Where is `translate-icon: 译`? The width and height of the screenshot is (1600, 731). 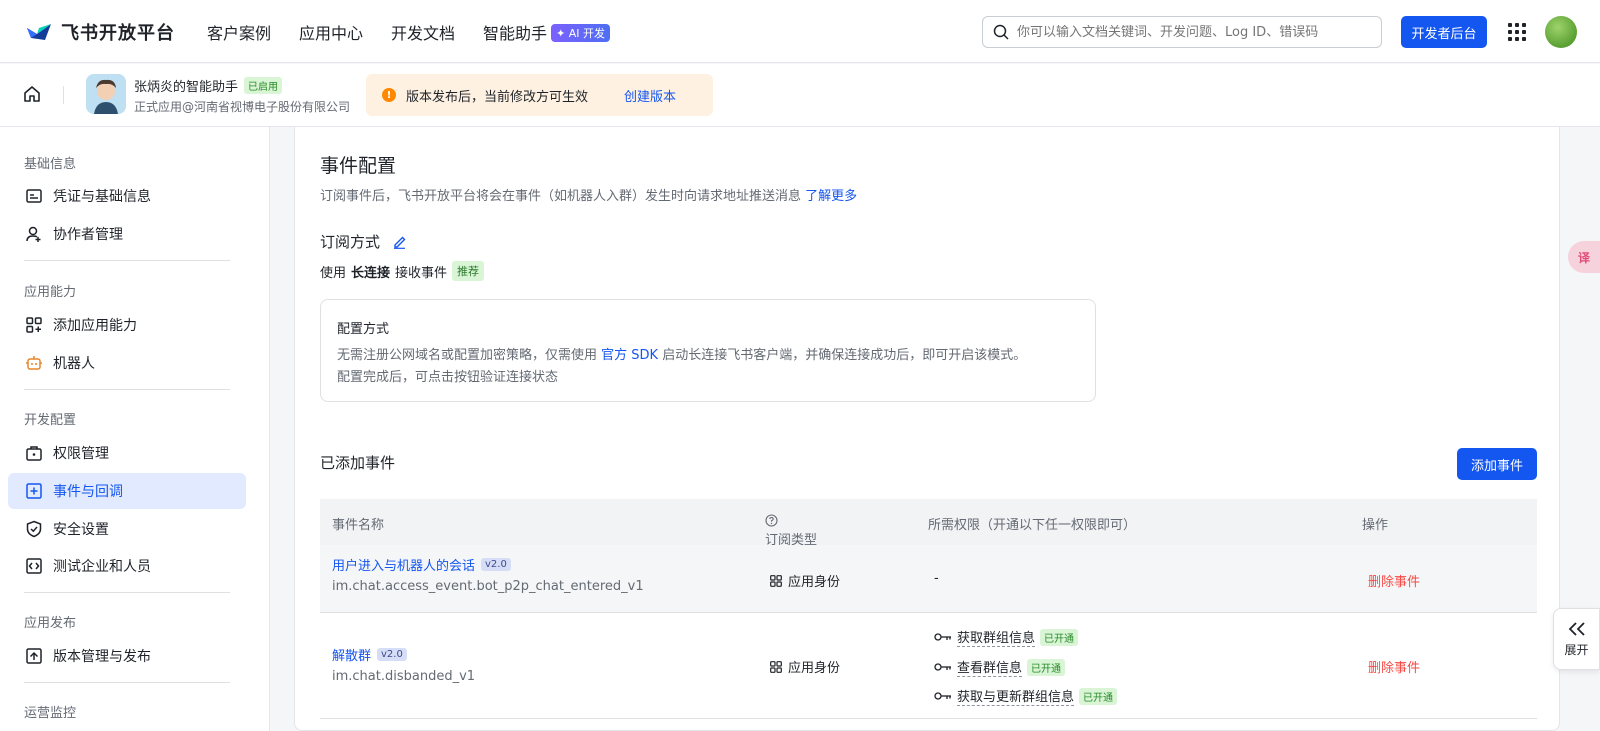
translate-icon: 译 is located at coordinates (1583, 257).